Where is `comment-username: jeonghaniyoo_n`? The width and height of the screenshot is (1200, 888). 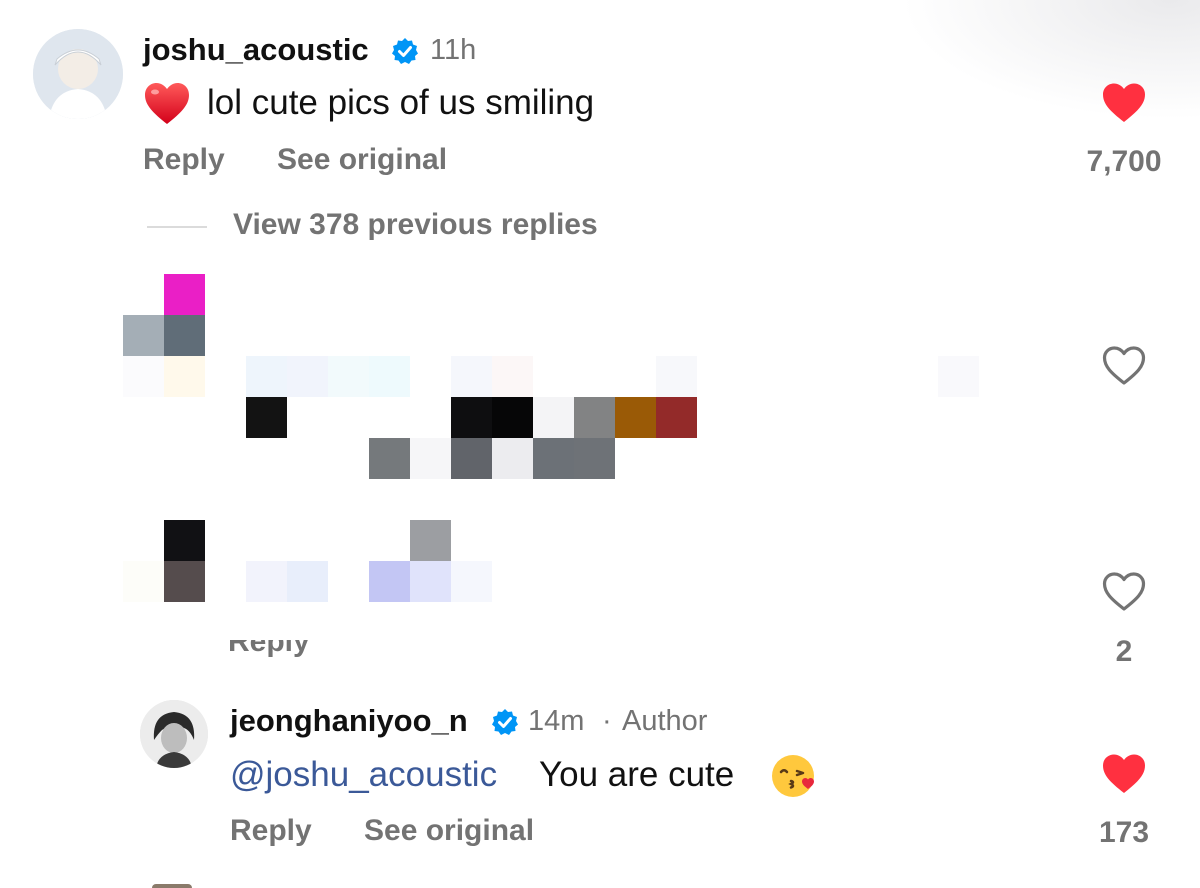 comment-username: jeonghaniyoo_n is located at coordinates (349, 721).